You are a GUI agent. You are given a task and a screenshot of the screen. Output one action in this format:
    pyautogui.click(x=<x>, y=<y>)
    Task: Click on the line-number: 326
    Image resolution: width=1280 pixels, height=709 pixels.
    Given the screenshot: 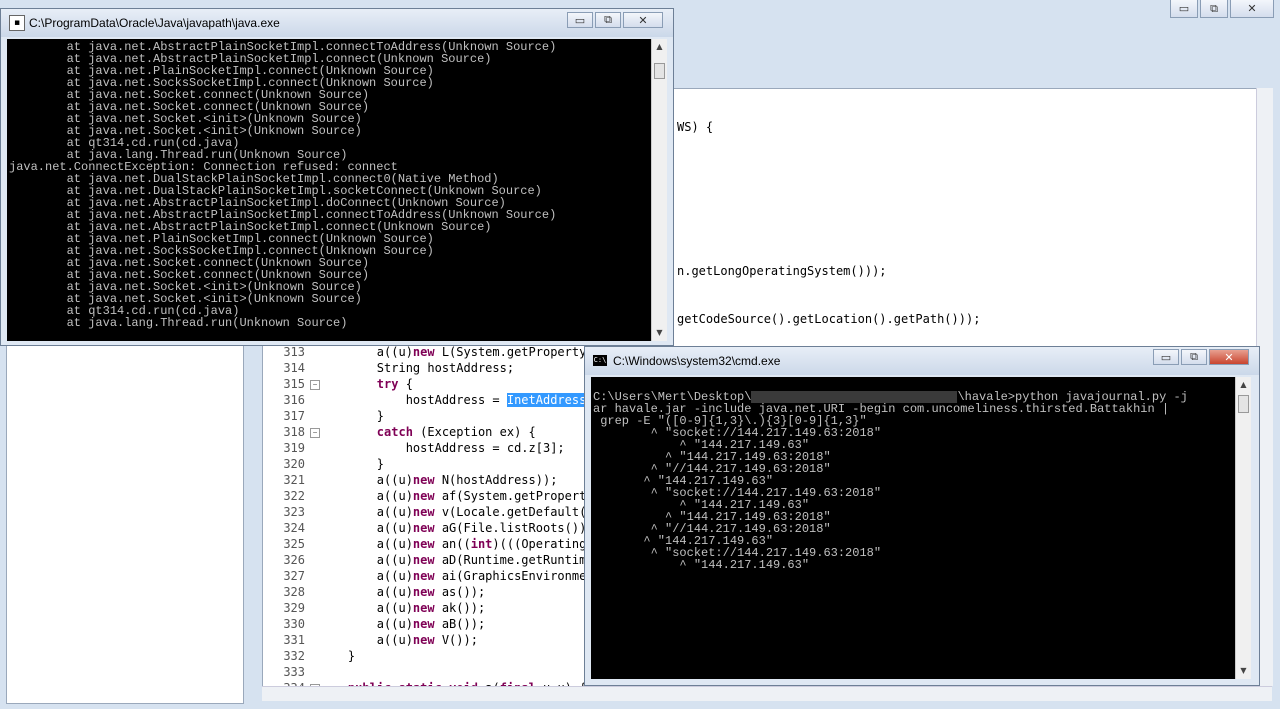 What is the action you would take?
    pyautogui.click(x=294, y=560)
    